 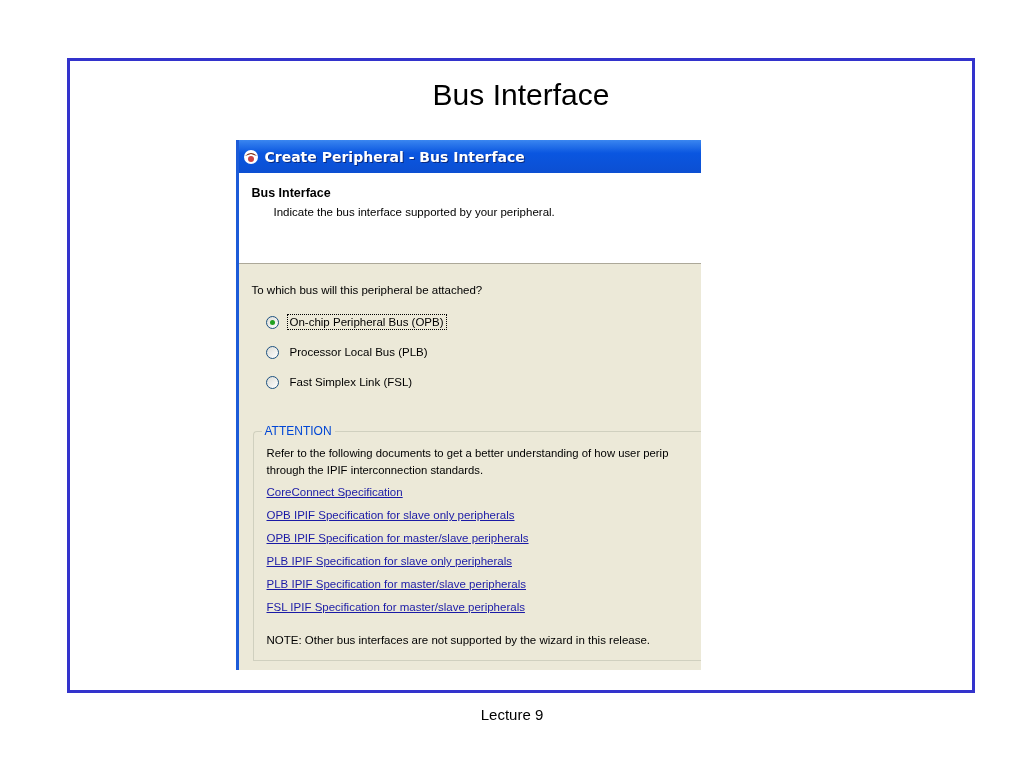 What do you see at coordinates (334, 492) in the screenshot?
I see `document-link: CoreConnect Specification` at bounding box center [334, 492].